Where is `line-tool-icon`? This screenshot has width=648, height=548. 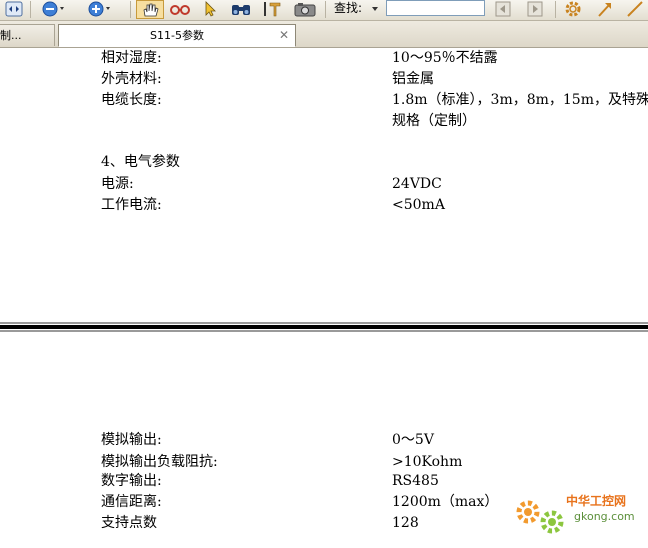 line-tool-icon is located at coordinates (635, 9).